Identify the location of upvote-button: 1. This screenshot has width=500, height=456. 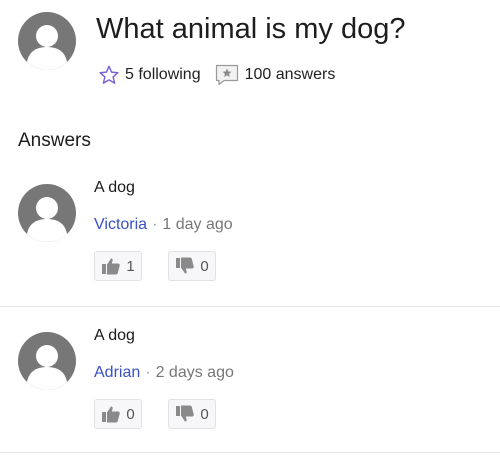
(118, 266).